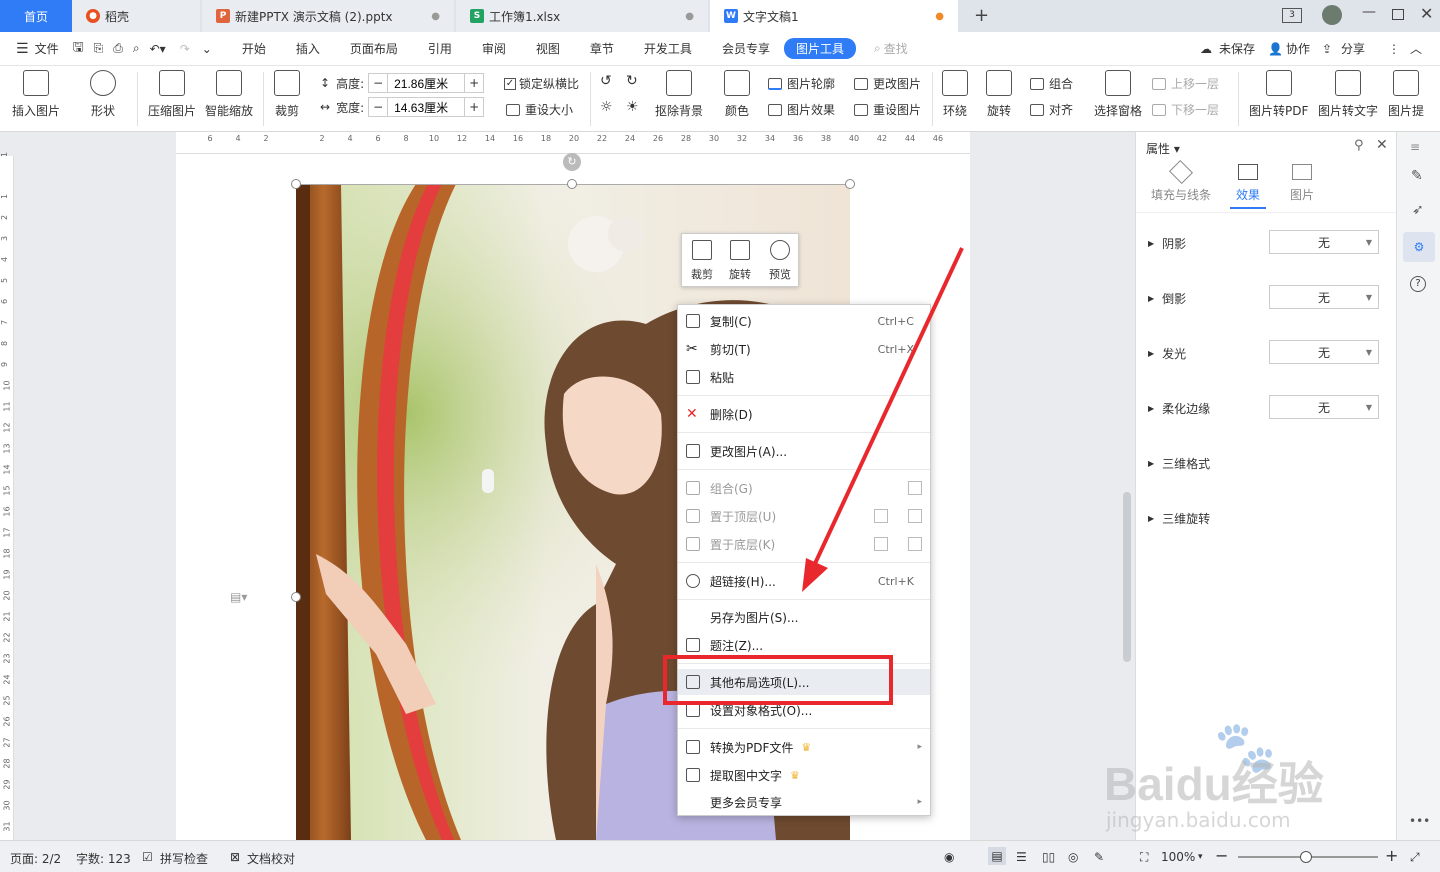 The height and width of the screenshot is (872, 1440). I want to click on paragraph-icon: ▤▾, so click(238, 597).